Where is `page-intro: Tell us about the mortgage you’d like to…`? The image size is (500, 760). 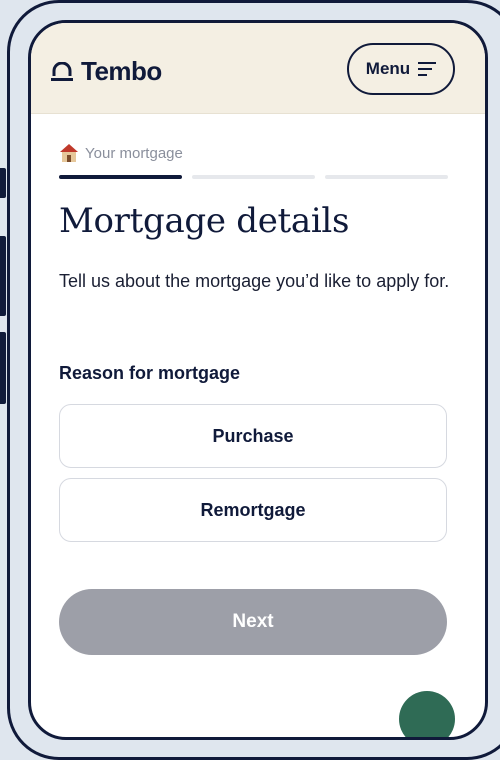 page-intro: Tell us about the mortgage you’d like to… is located at coordinates (254, 281).